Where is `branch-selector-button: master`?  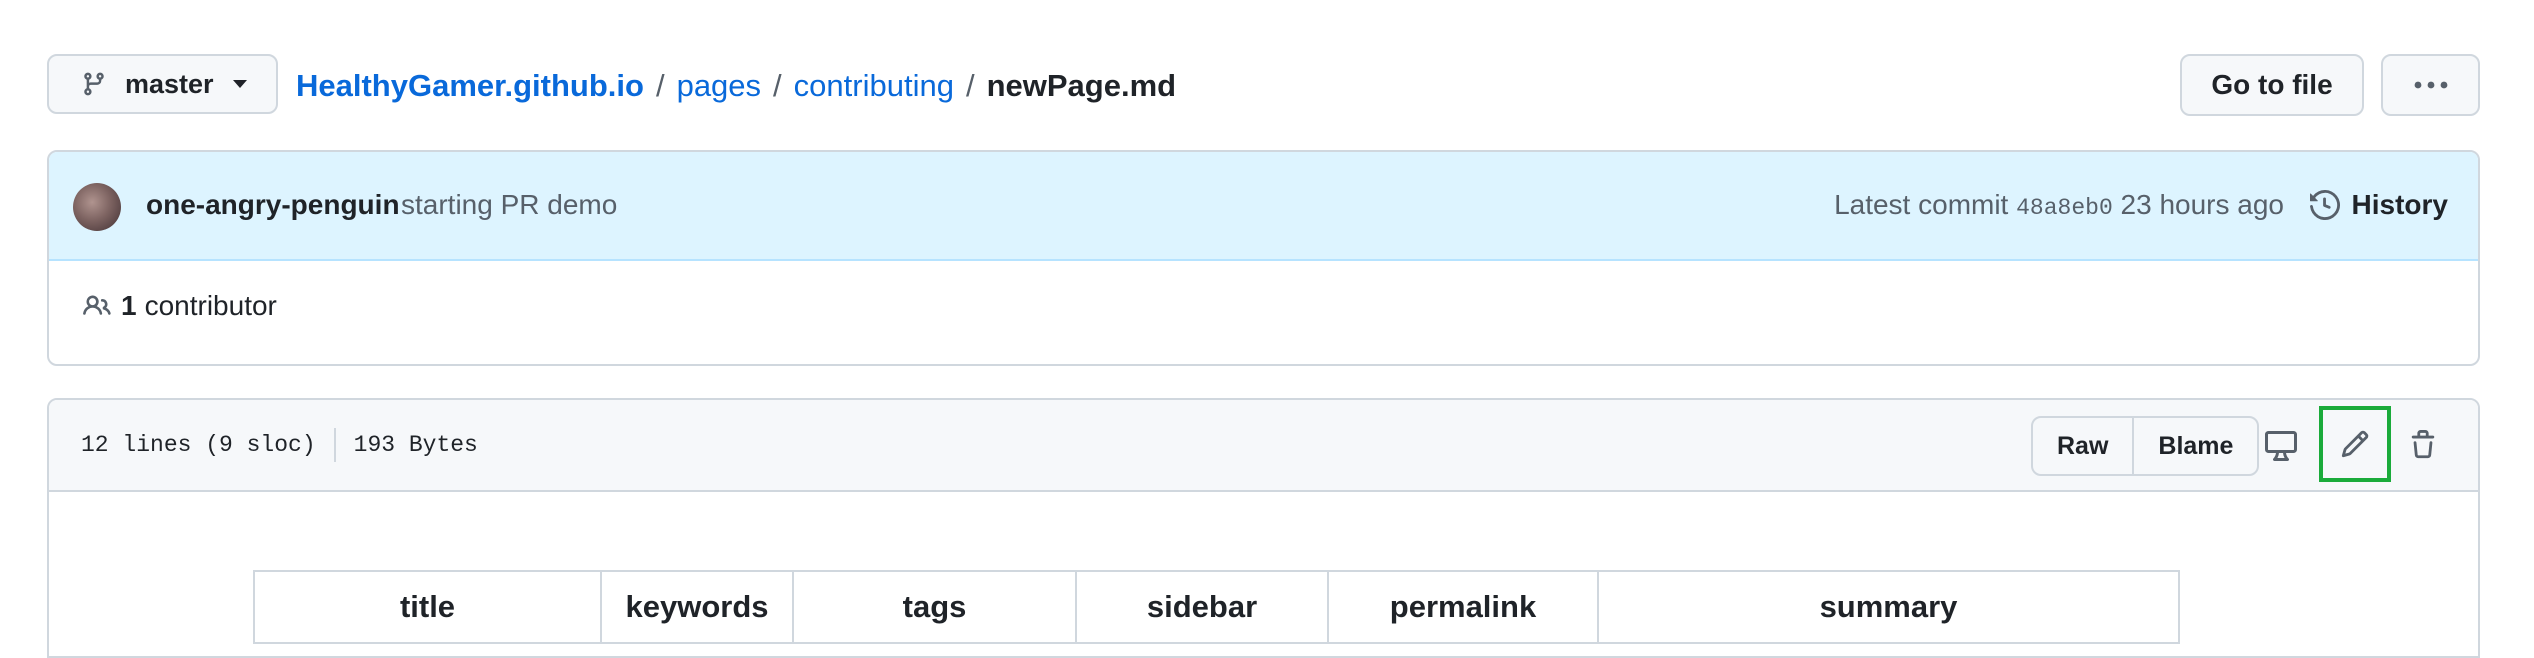
branch-selector-button: master is located at coordinates (162, 84).